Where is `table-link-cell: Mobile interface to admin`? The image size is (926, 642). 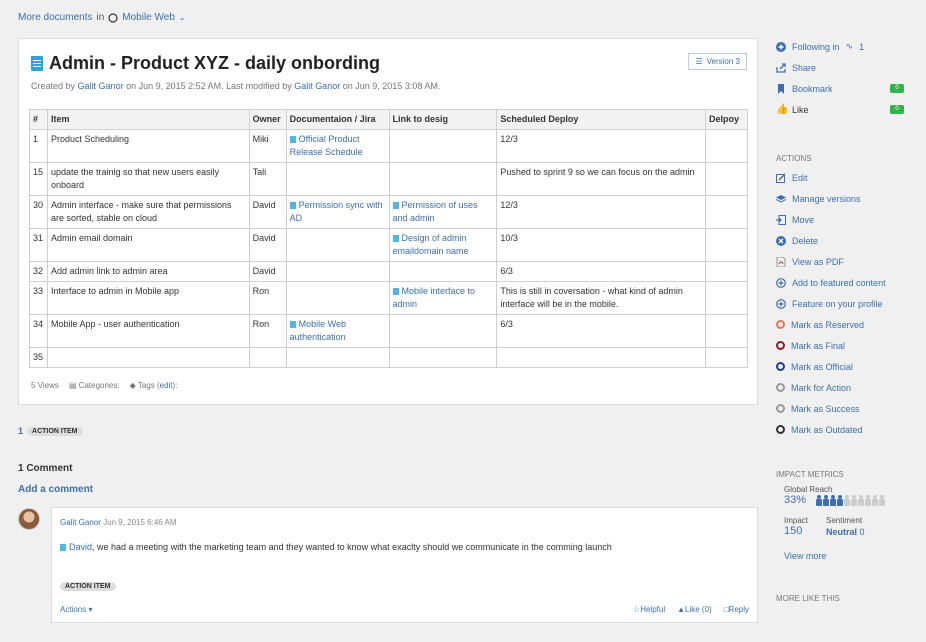
table-link-cell: Mobile interface to admin is located at coordinates (443, 298).